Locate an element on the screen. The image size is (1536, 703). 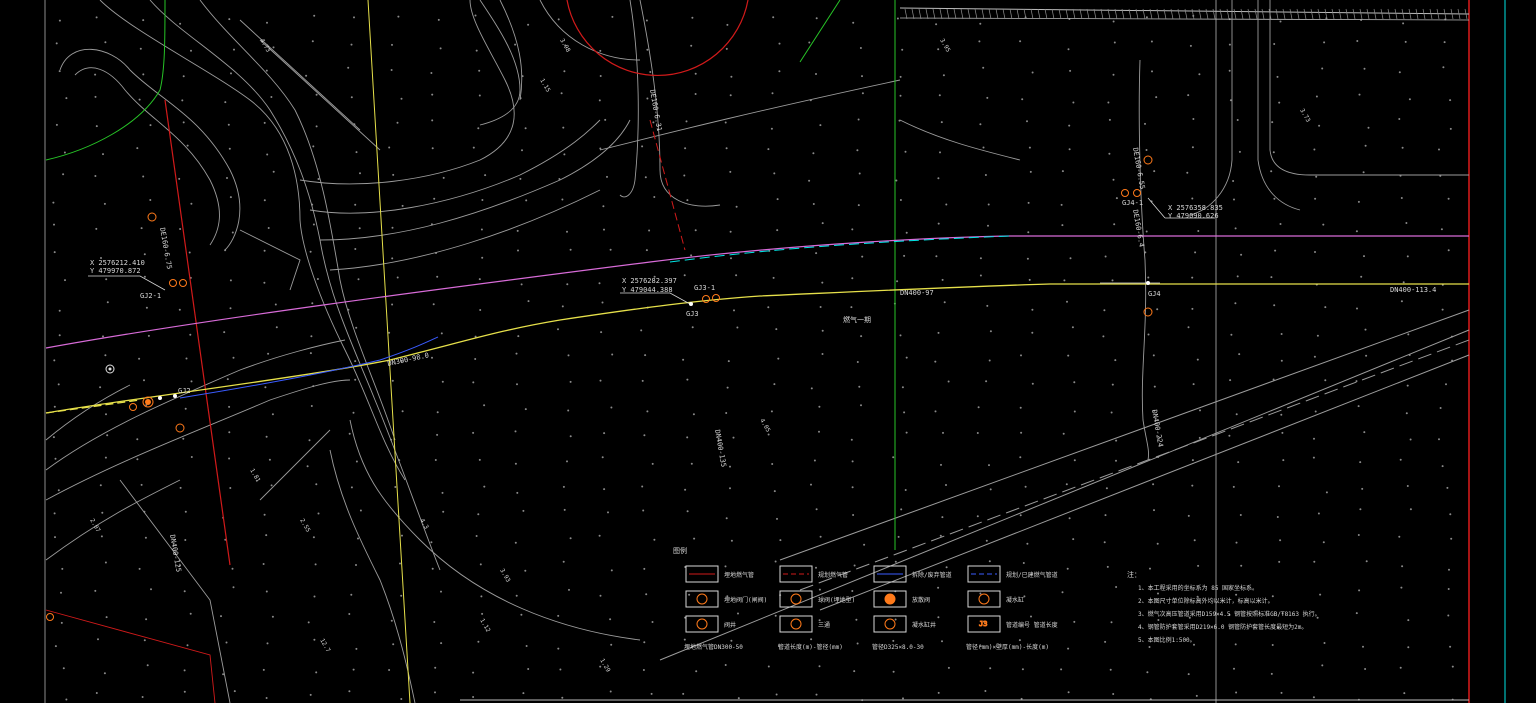
notes-title: 注： is located at coordinates (1134, 574).